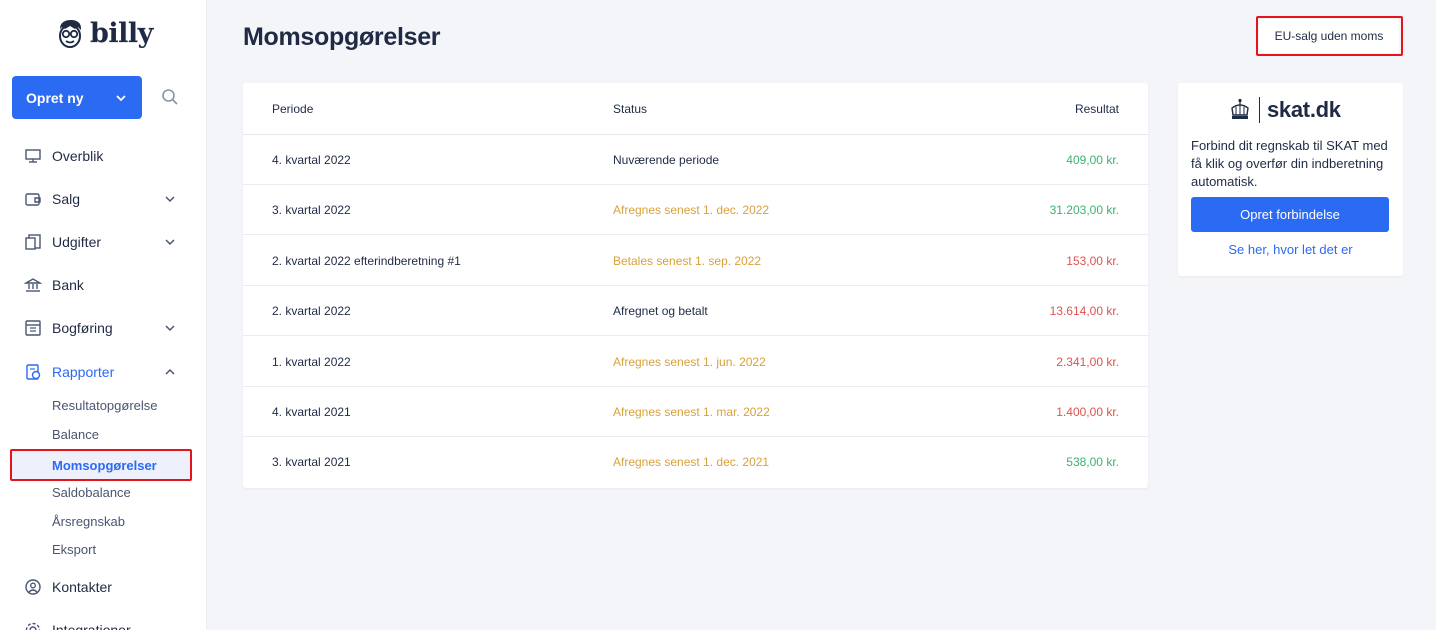 This screenshot has width=1436, height=630. I want to click on create-new-button: Opret ny, so click(77, 97).